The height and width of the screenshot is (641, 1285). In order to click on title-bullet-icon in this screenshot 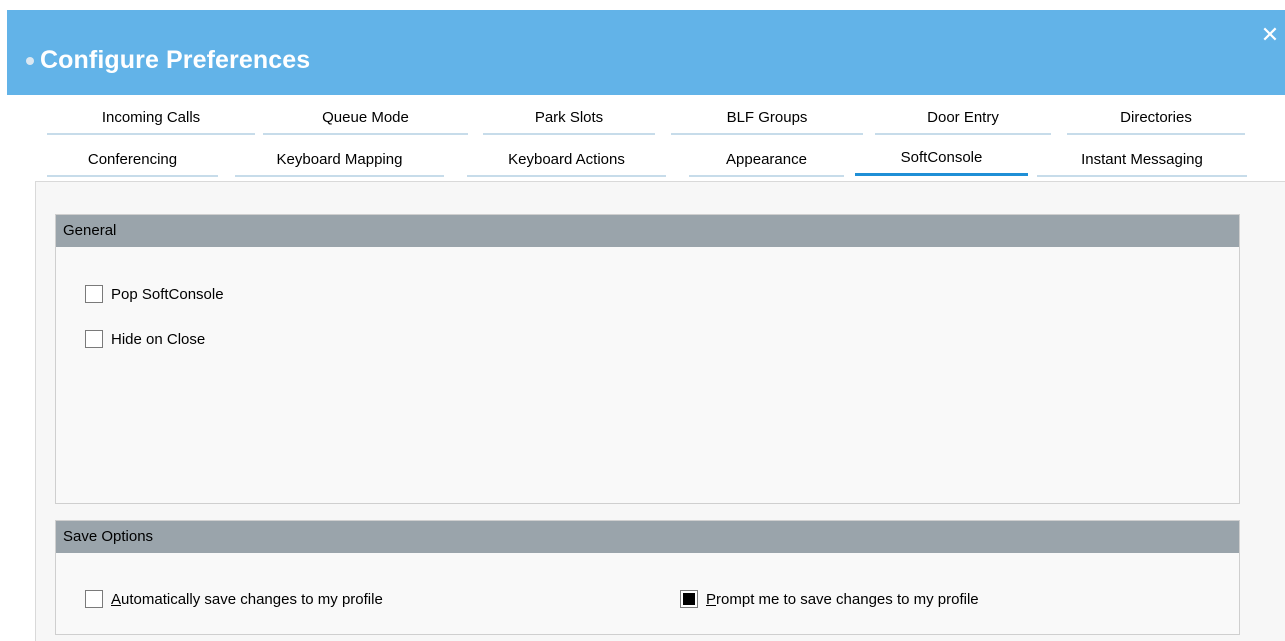, I will do `click(30, 61)`.